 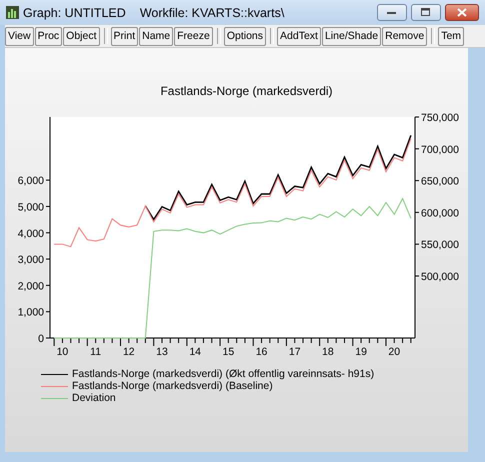 What do you see at coordinates (156, 36) in the screenshot?
I see `toolbar-button: Name` at bounding box center [156, 36].